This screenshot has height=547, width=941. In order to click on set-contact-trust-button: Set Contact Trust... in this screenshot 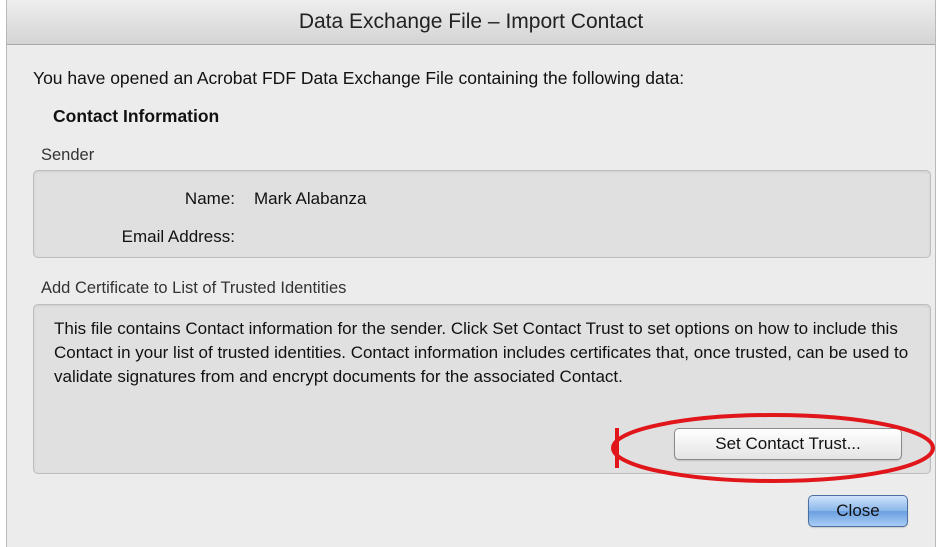, I will do `click(788, 444)`.